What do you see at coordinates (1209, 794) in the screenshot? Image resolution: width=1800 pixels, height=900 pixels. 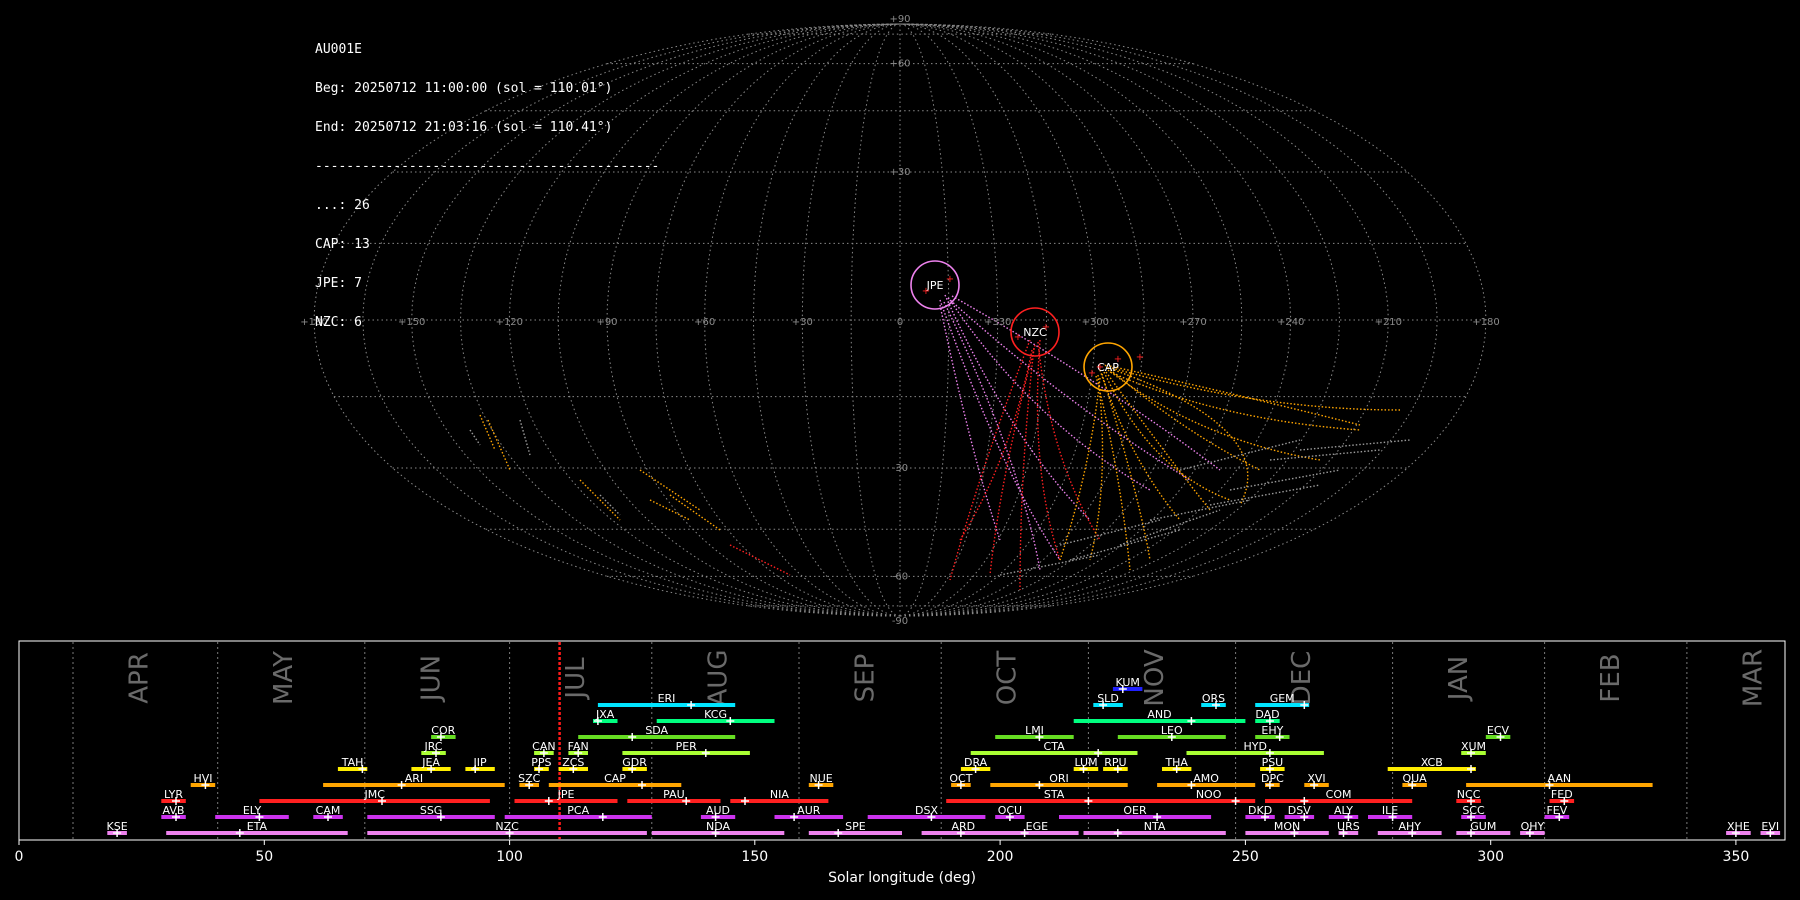 I see `shower-label-noo: NOO` at bounding box center [1209, 794].